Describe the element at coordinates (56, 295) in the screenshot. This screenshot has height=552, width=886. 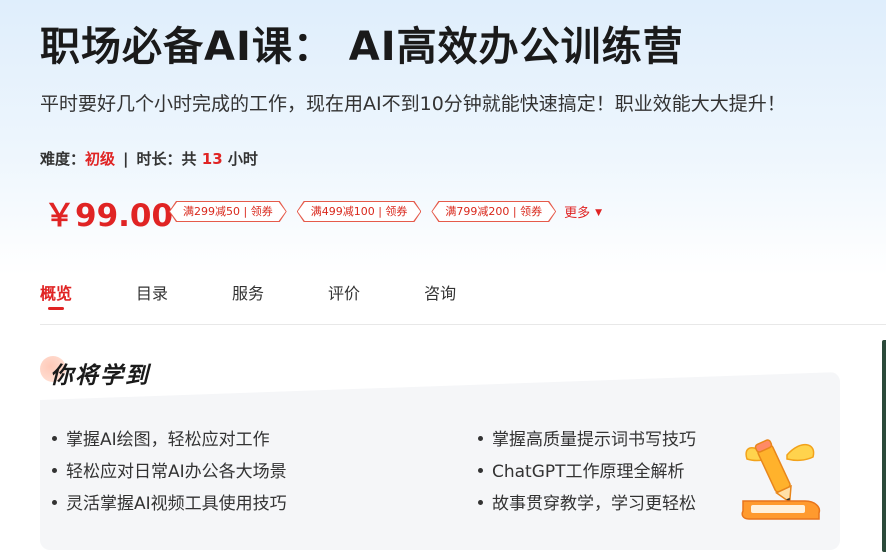
I see `tab-overview: 概览` at that location.